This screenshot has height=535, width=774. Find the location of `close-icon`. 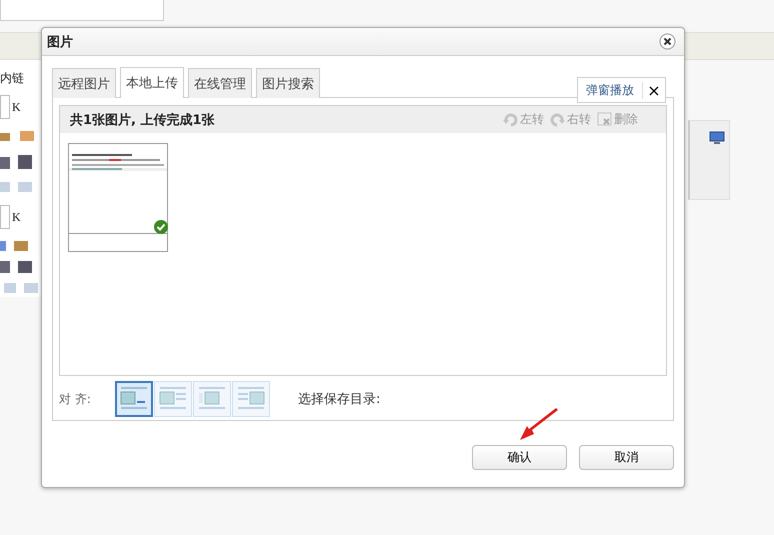

close-icon is located at coordinates (667, 41).